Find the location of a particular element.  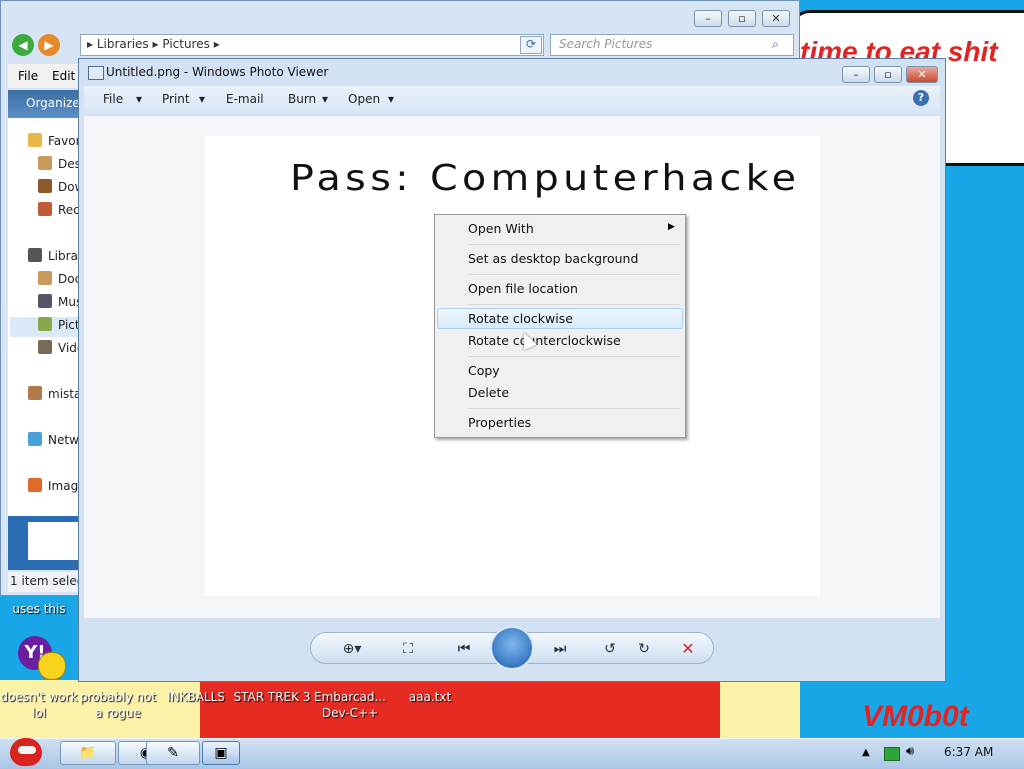

explorer-close-button: ✕ is located at coordinates (776, 18).